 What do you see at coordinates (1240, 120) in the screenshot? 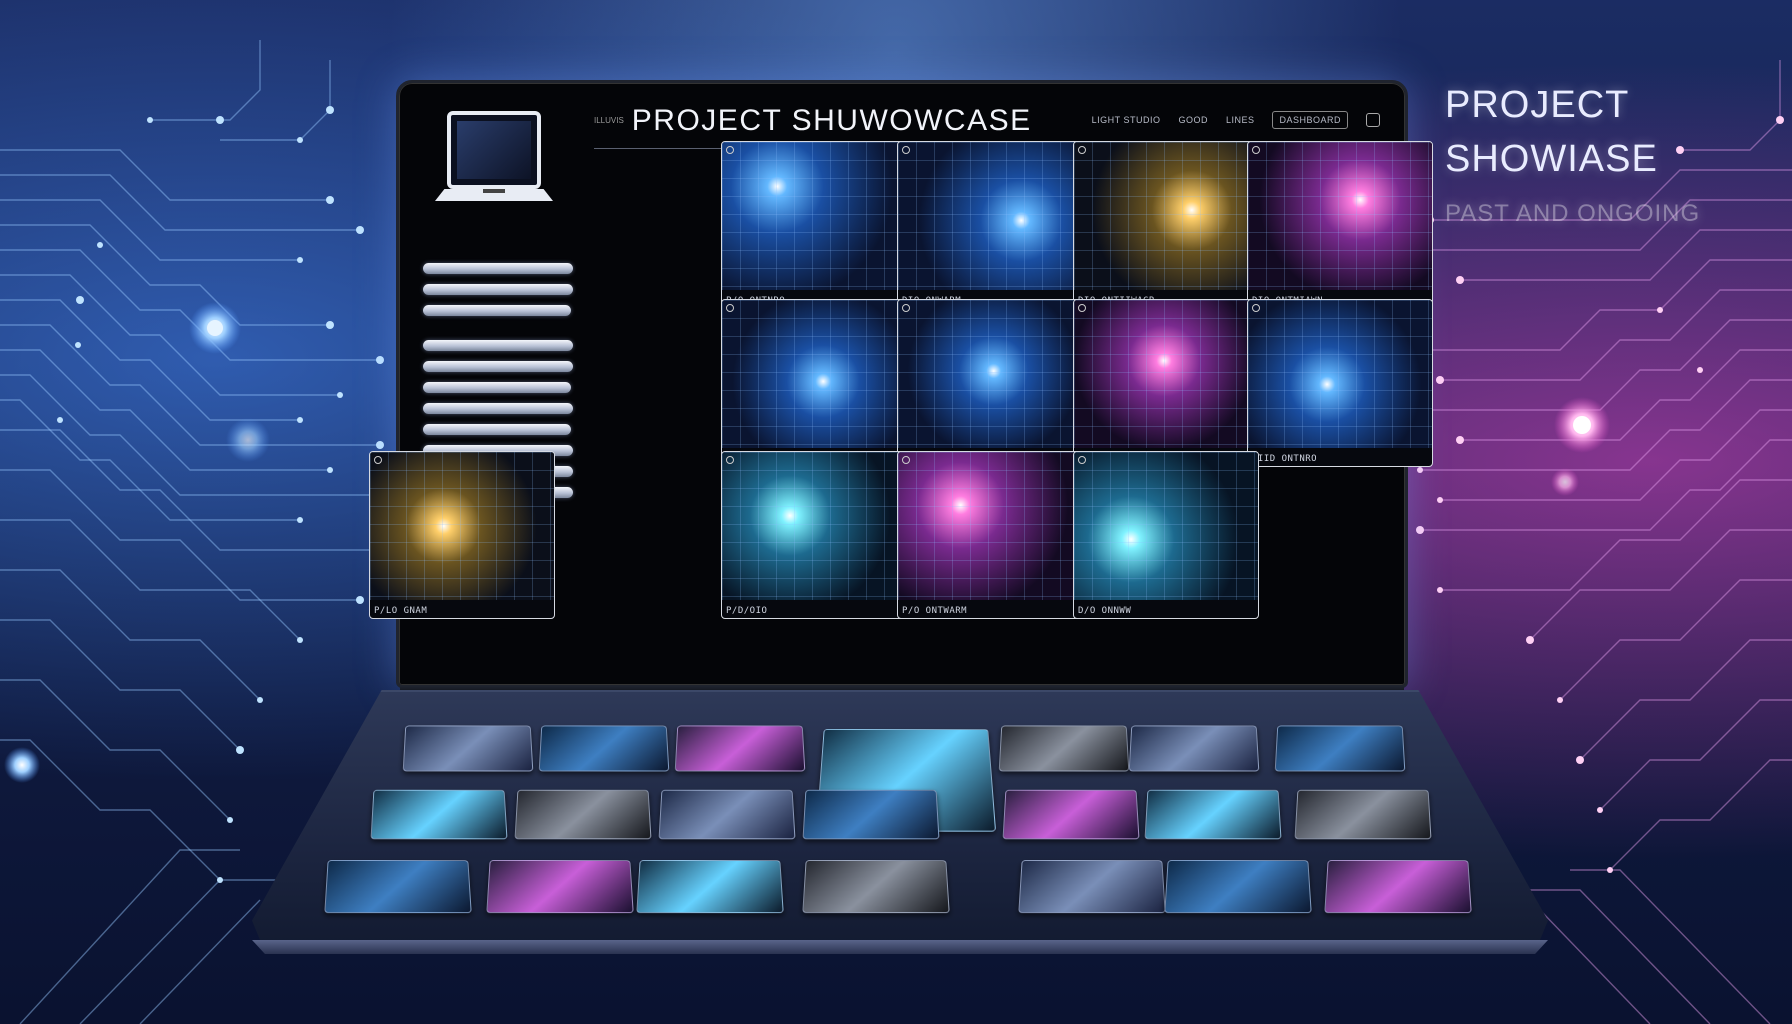
I see `nav-item-lines: LINES` at bounding box center [1240, 120].